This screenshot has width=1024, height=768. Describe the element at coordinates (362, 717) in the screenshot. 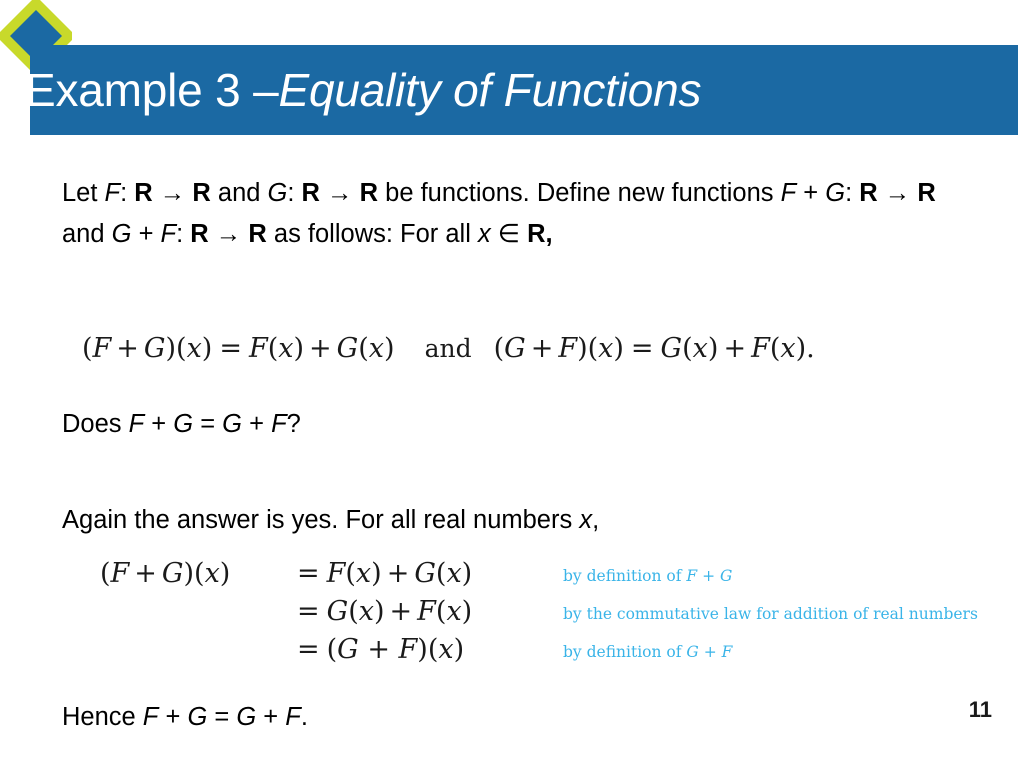

I see `hence-conclusion-line: Hence F + G = G + F.` at that location.